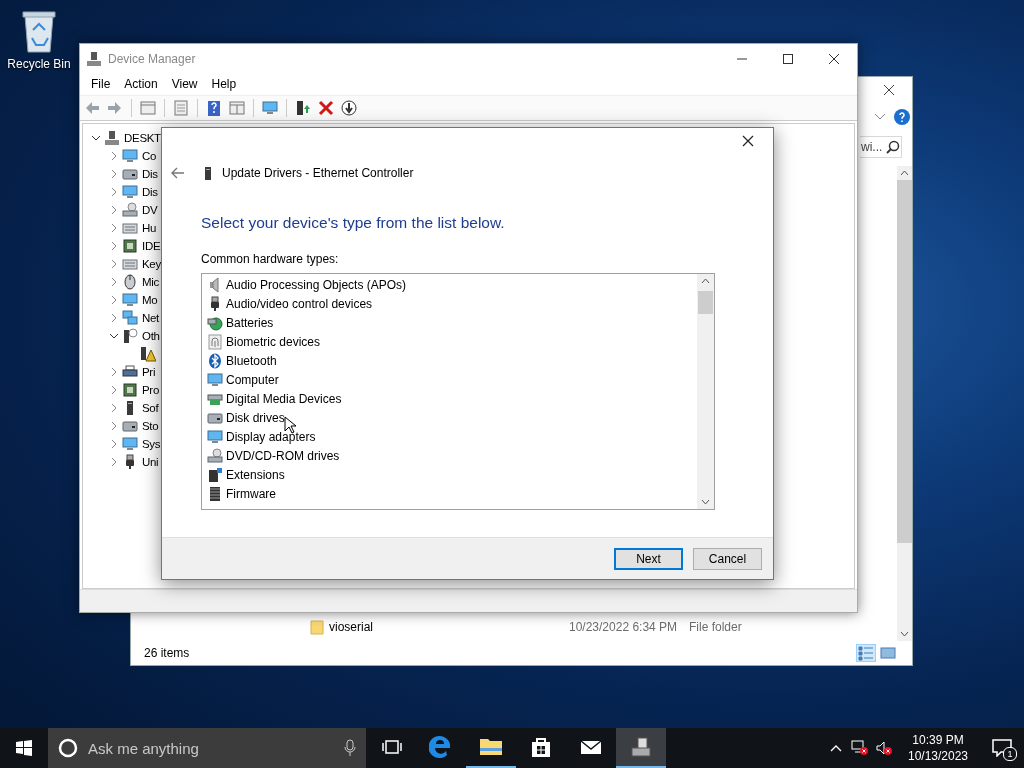 The height and width of the screenshot is (768, 1024). Describe the element at coordinates (284, 398) in the screenshot. I see `list-item: Digital Media Devices` at that location.